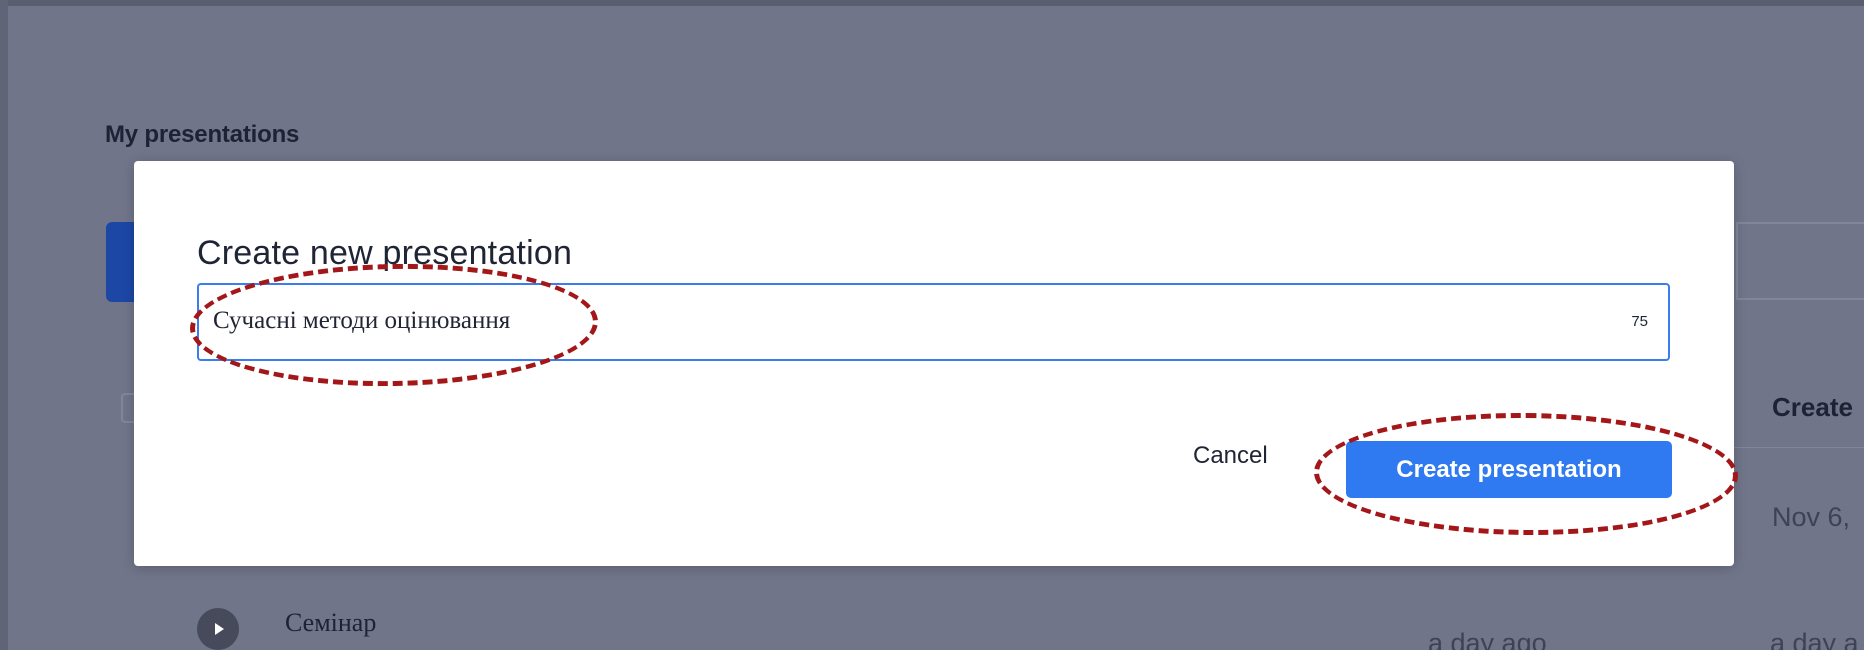 The width and height of the screenshot is (1864, 650). Describe the element at coordinates (4, 325) in the screenshot. I see `left-edge` at that location.